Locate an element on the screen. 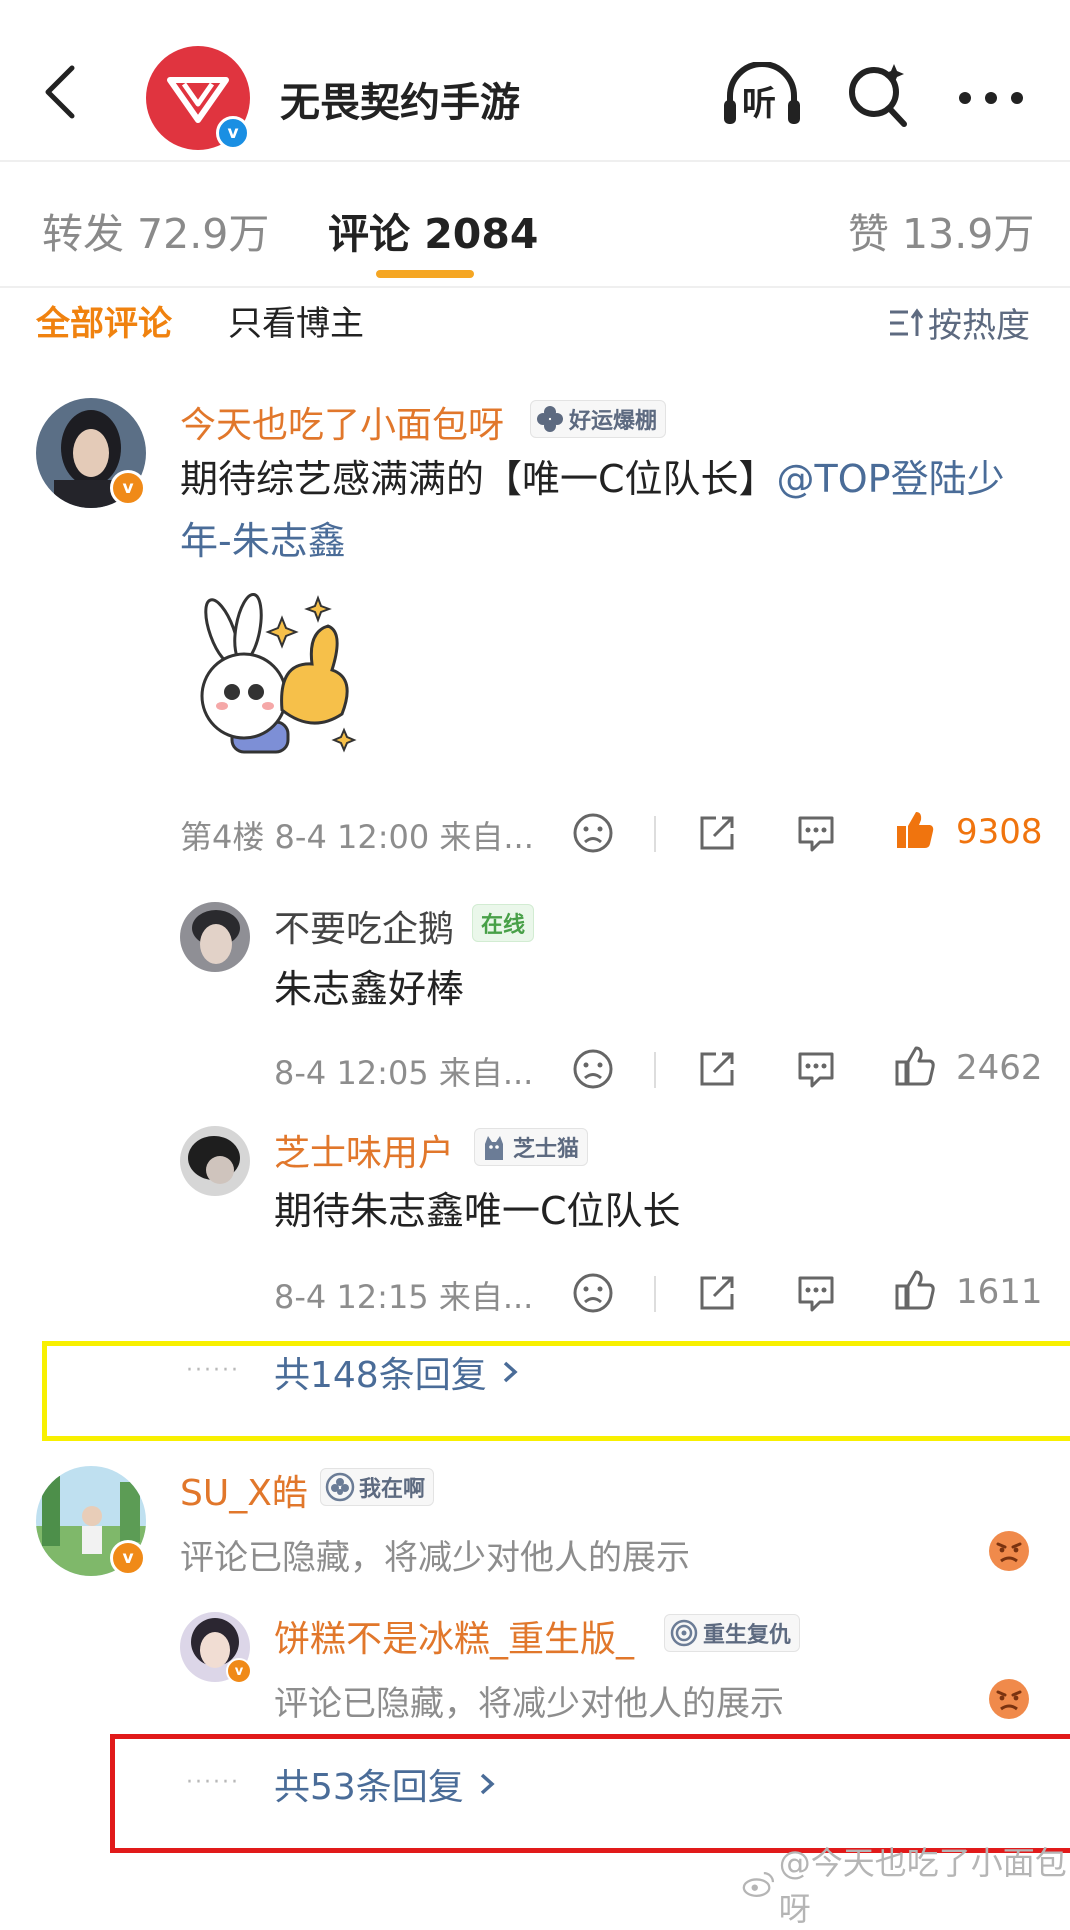  like-count: 1611 is located at coordinates (999, 1292).